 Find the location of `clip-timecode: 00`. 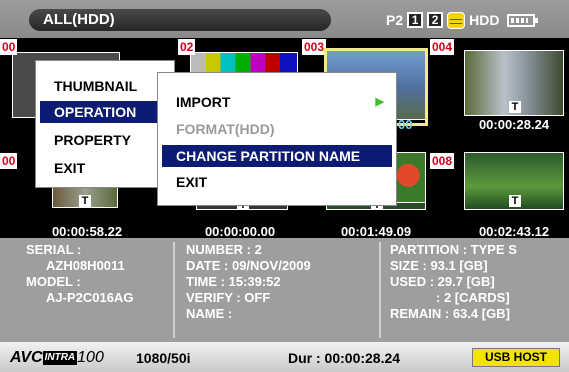

clip-timecode: 00 is located at coordinates (405, 124).